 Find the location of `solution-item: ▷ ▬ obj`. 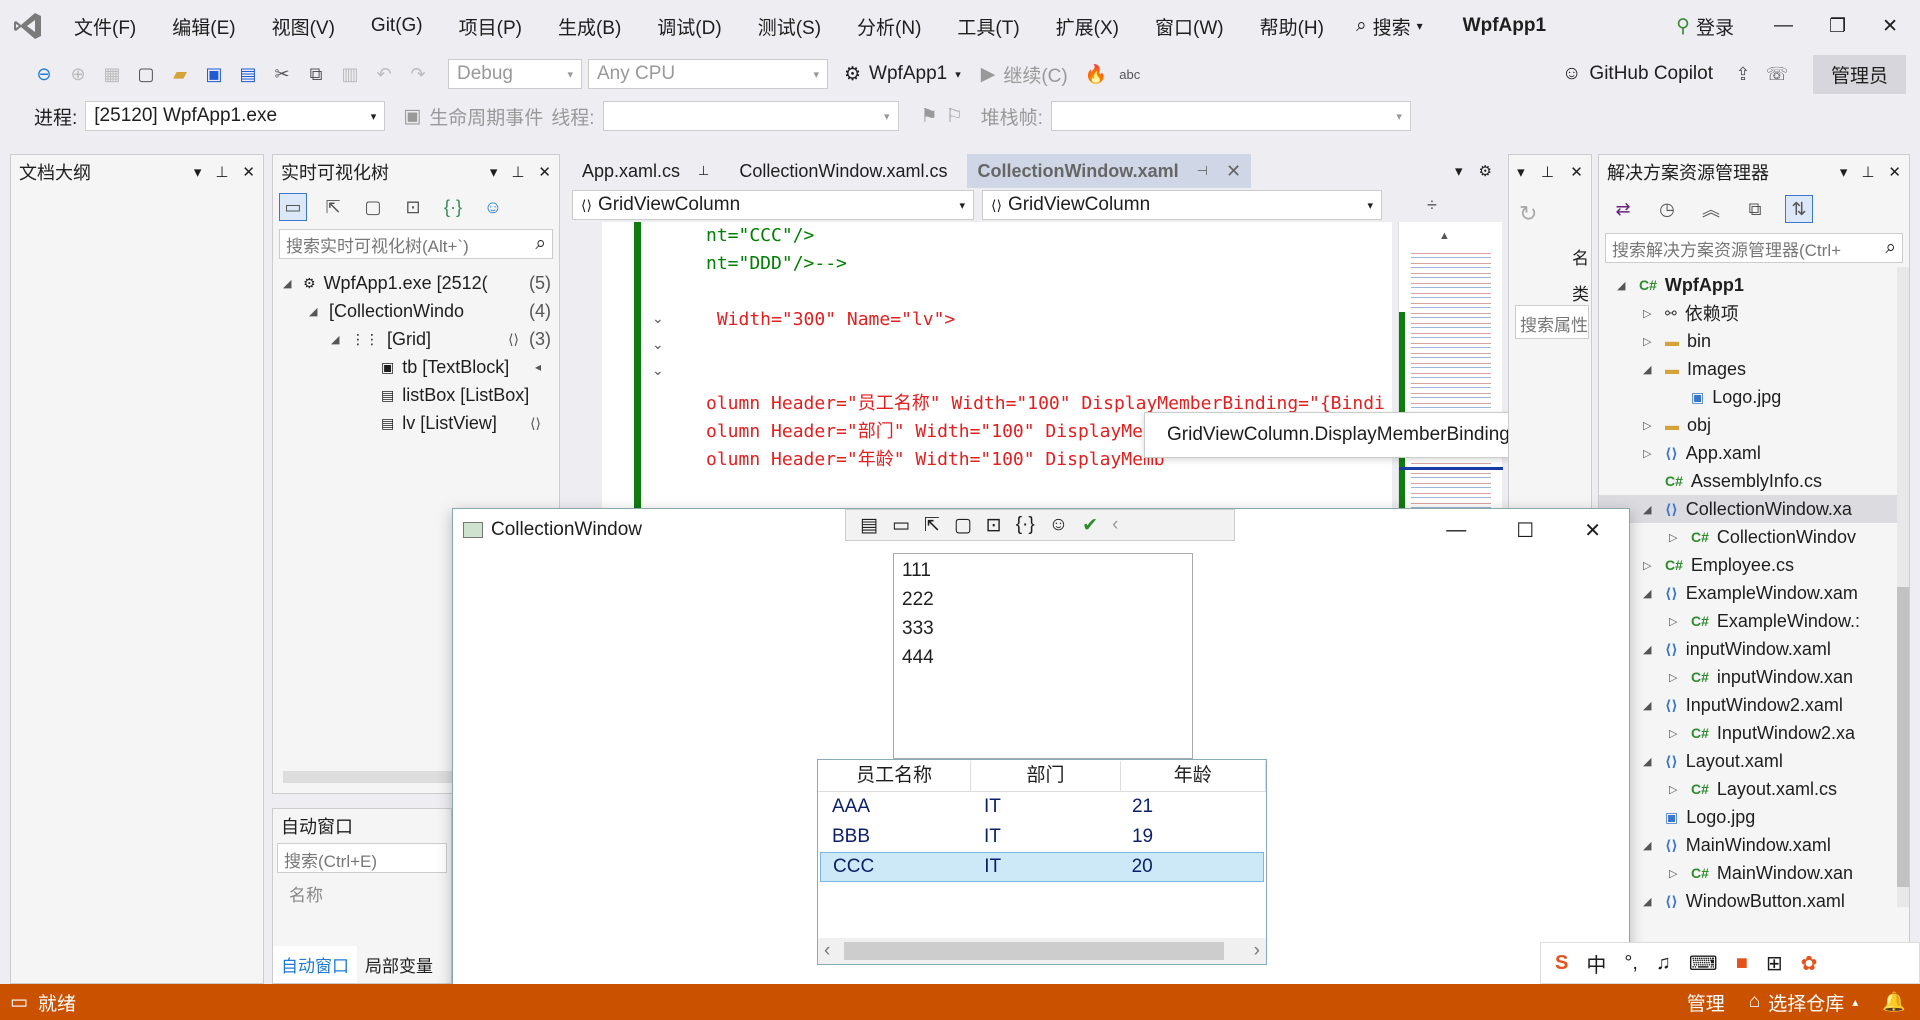

solution-item: ▷ ▬ obj is located at coordinates (1754, 425).